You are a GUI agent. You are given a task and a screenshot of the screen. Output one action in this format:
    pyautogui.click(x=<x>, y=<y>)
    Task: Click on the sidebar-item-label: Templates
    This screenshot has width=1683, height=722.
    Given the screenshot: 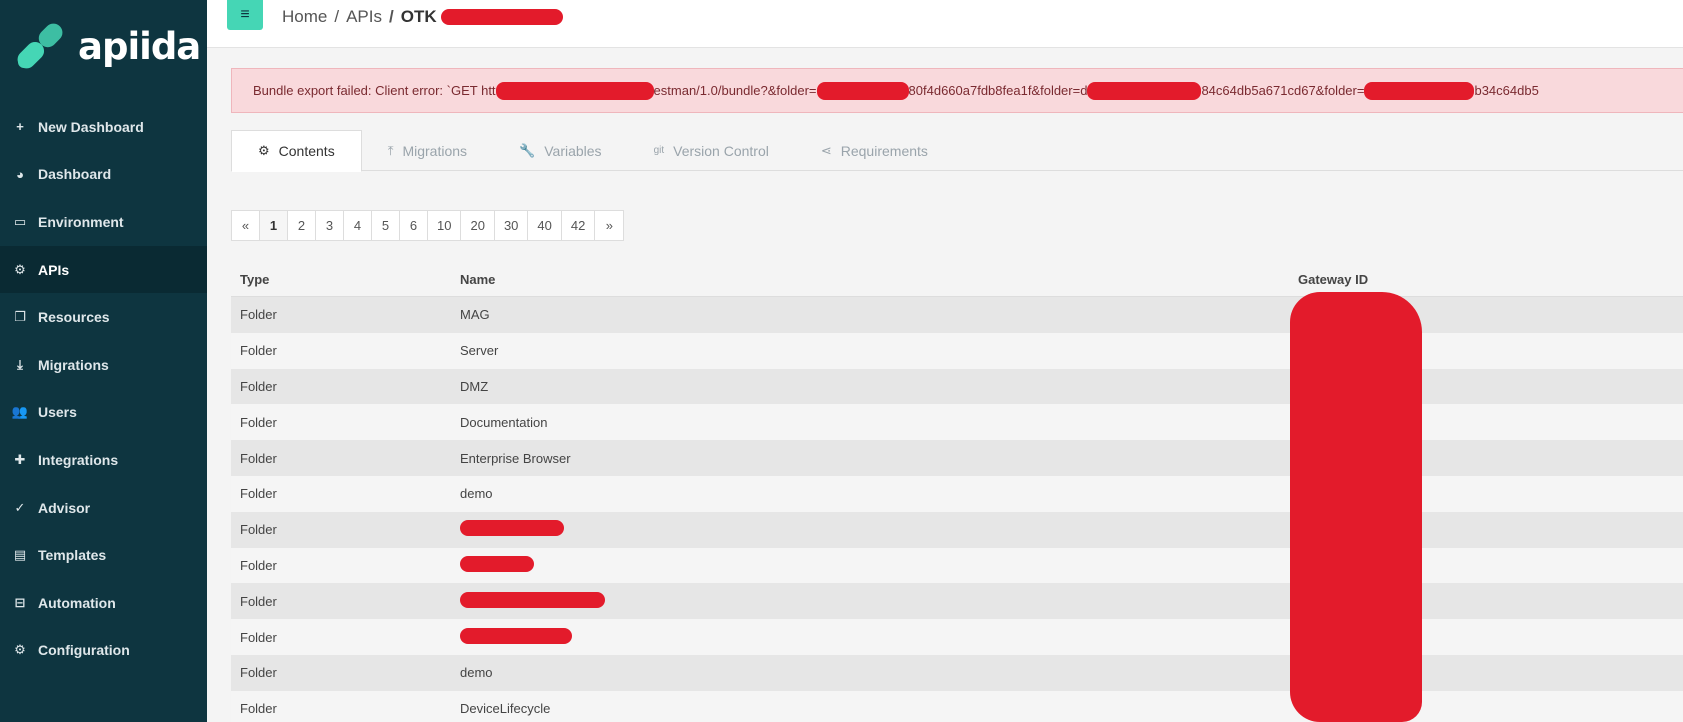 What is the action you would take?
    pyautogui.click(x=72, y=555)
    